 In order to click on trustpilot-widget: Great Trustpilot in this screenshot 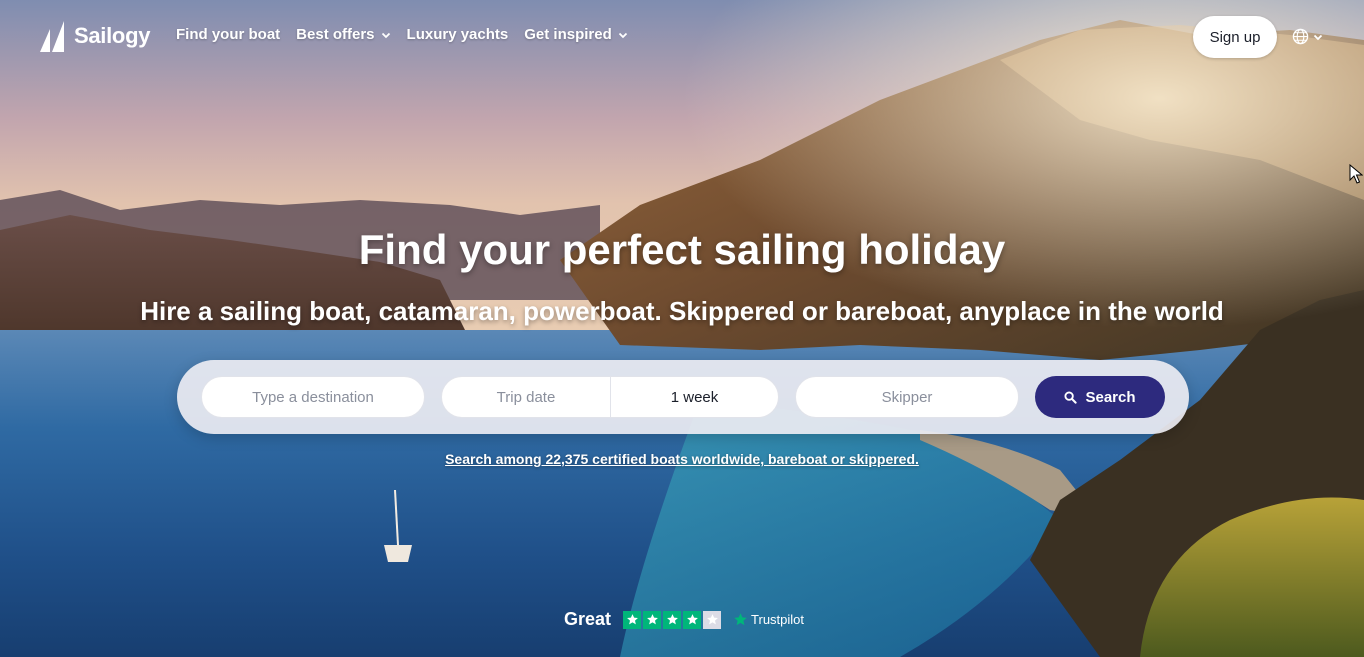, I will do `click(684, 619)`.